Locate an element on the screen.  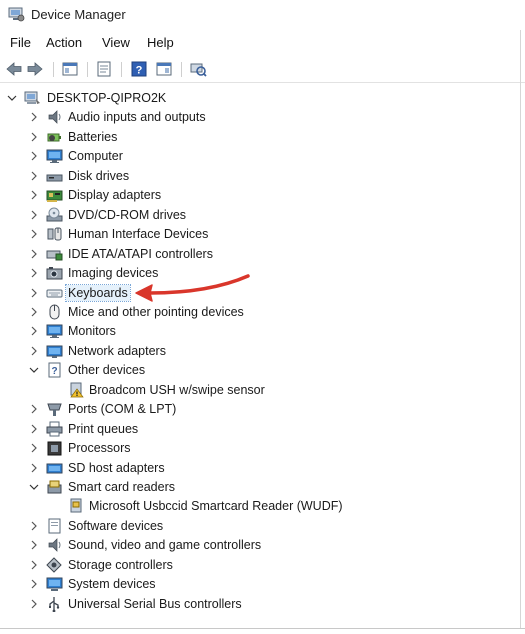
warning-device-icon is located at coordinates (77, 390).